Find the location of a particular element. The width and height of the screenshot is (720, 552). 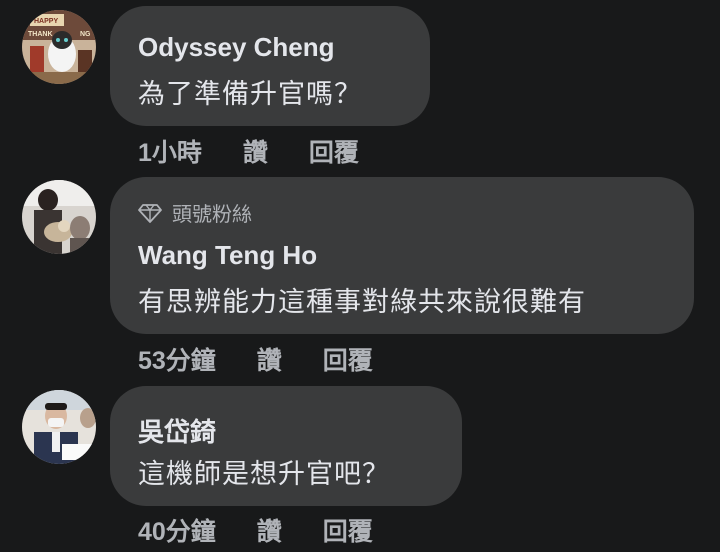

avatar-image: HAPPY THANK NG is located at coordinates (59, 47).